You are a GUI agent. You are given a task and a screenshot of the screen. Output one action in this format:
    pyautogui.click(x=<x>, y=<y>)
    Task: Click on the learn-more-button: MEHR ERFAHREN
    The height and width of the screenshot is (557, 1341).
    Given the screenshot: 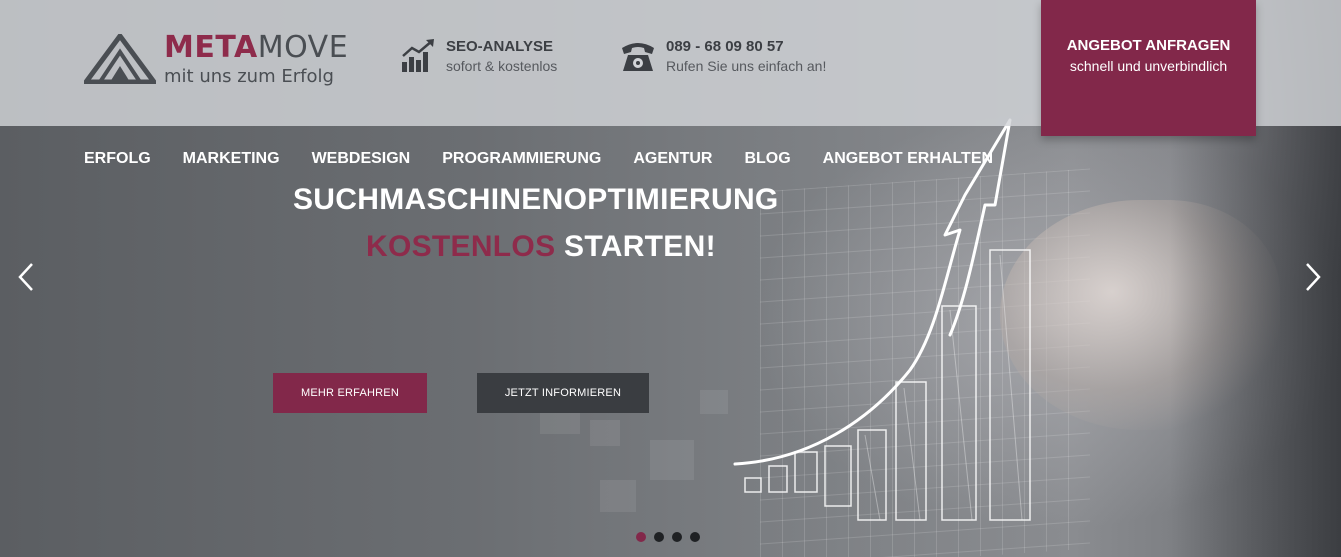 What is the action you would take?
    pyautogui.click(x=350, y=393)
    